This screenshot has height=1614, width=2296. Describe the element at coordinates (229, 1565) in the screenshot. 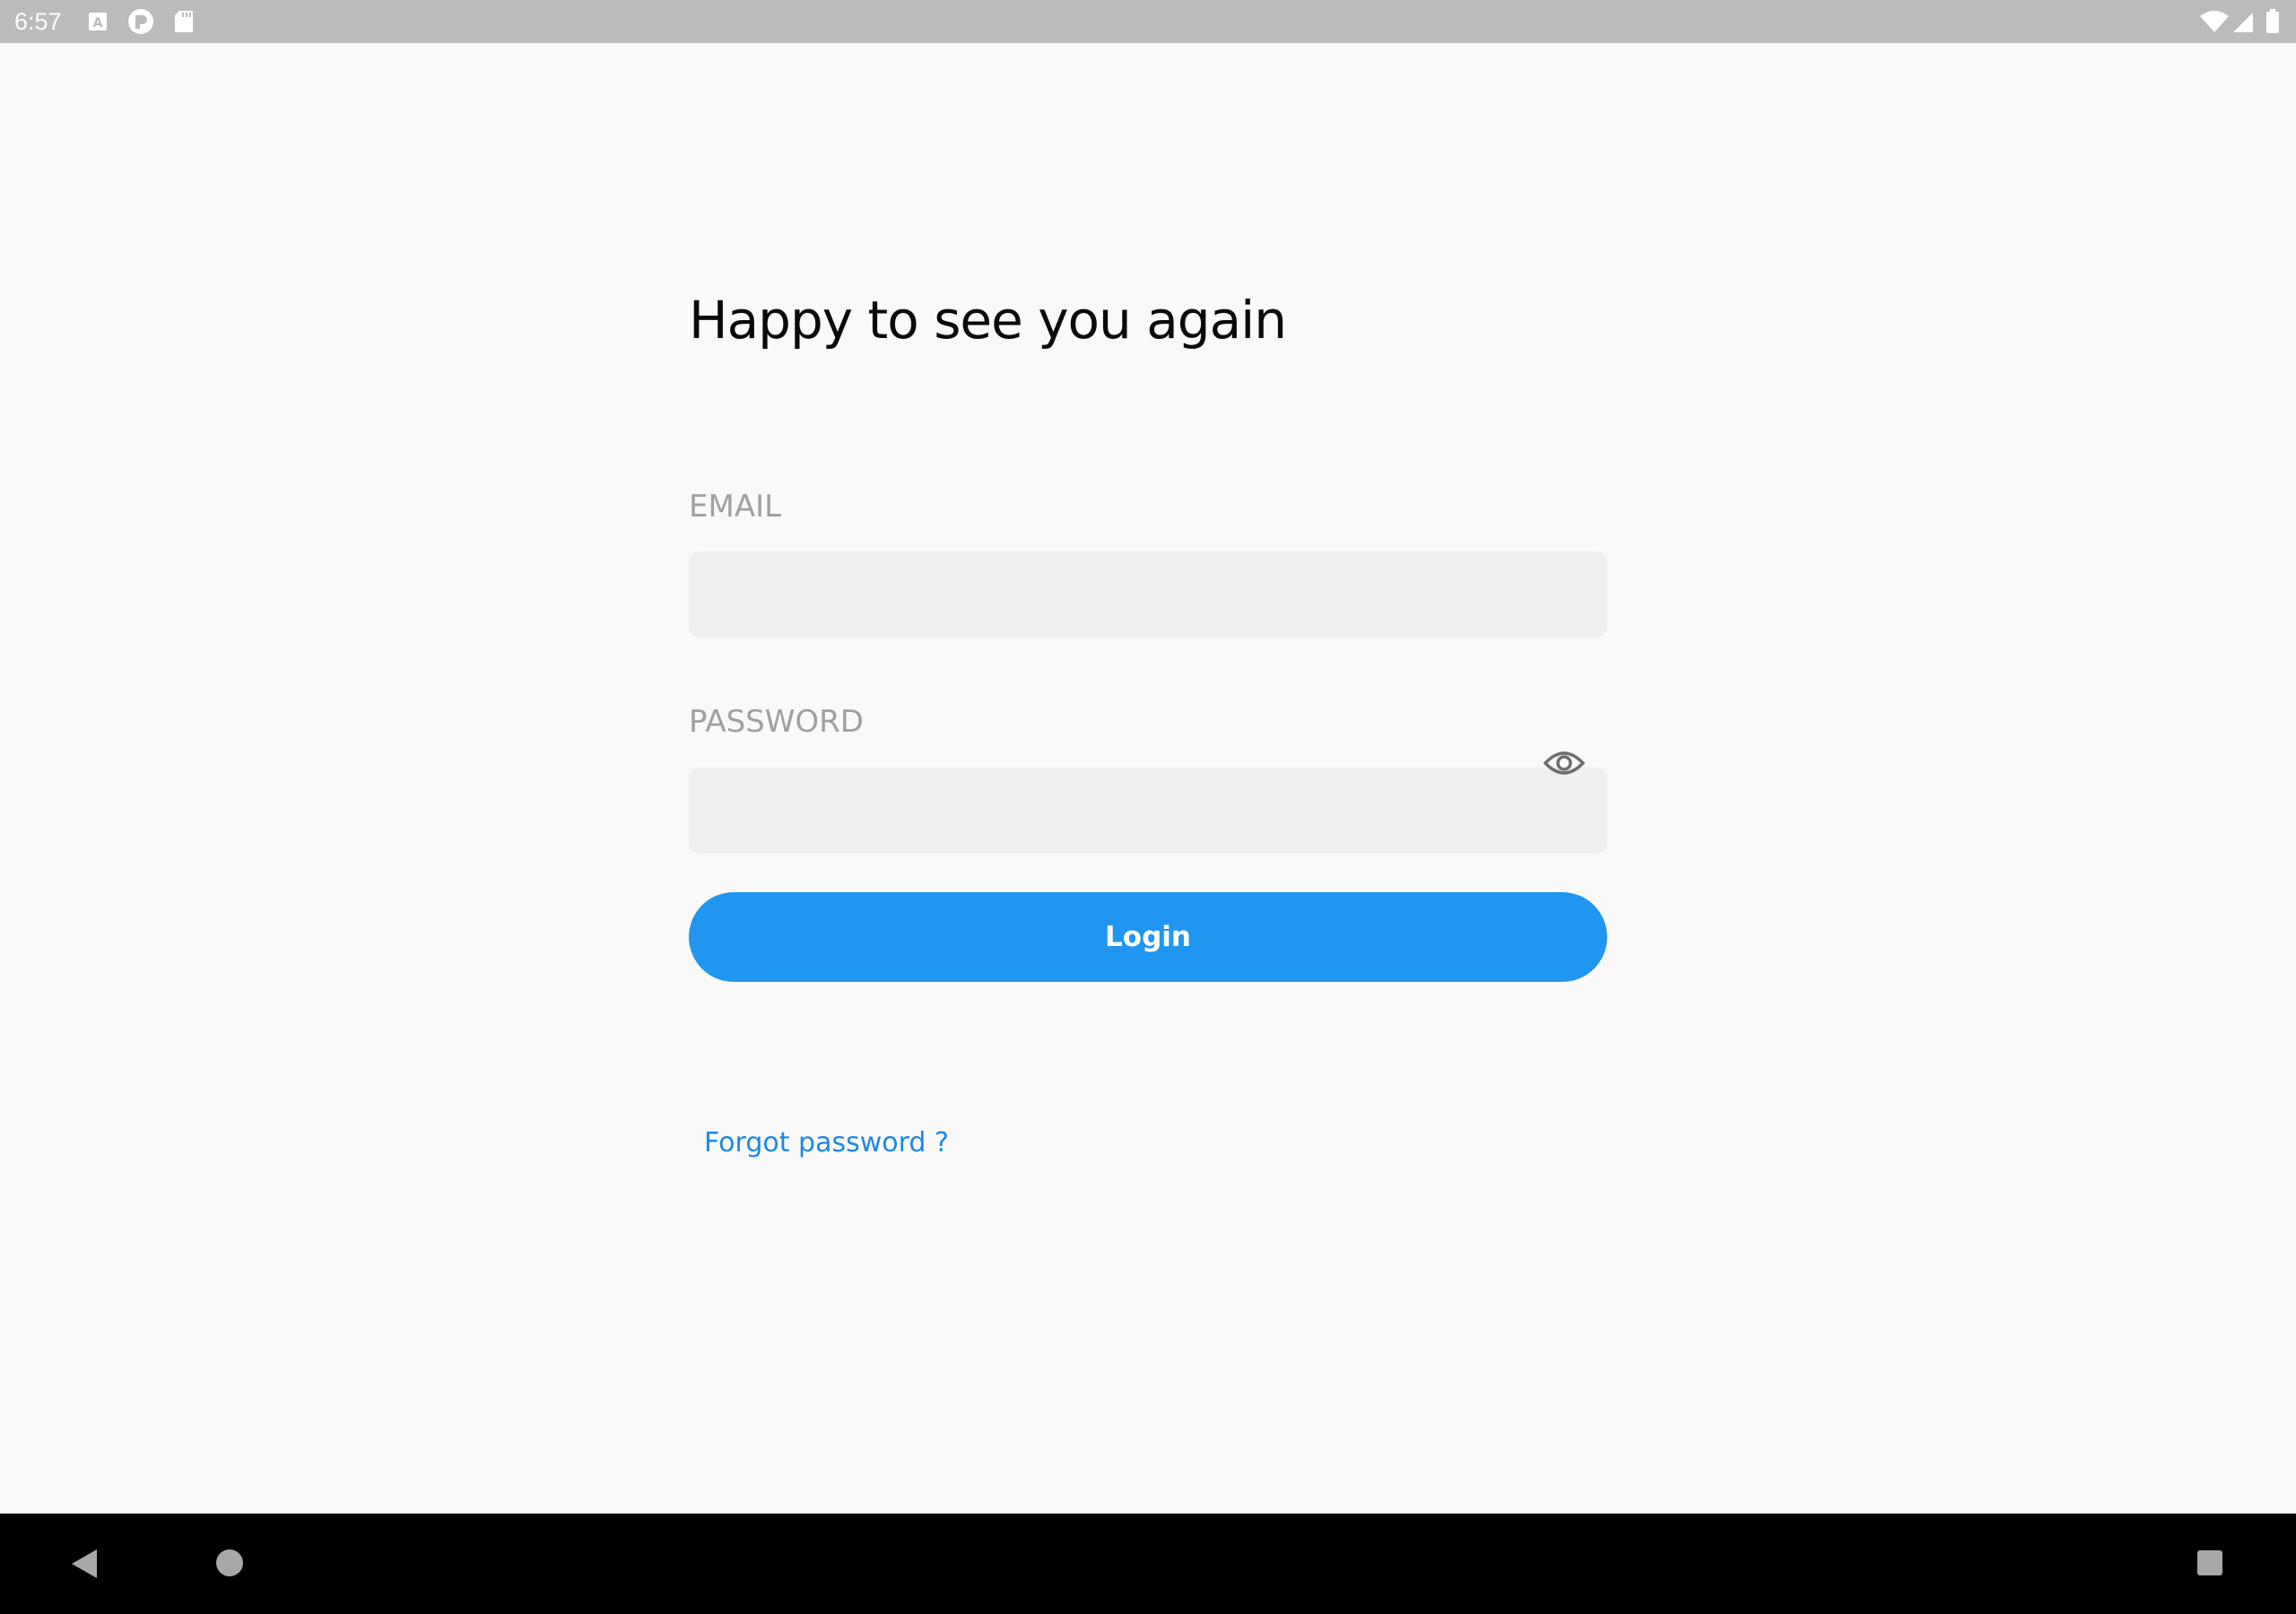

I see `home-icon` at that location.